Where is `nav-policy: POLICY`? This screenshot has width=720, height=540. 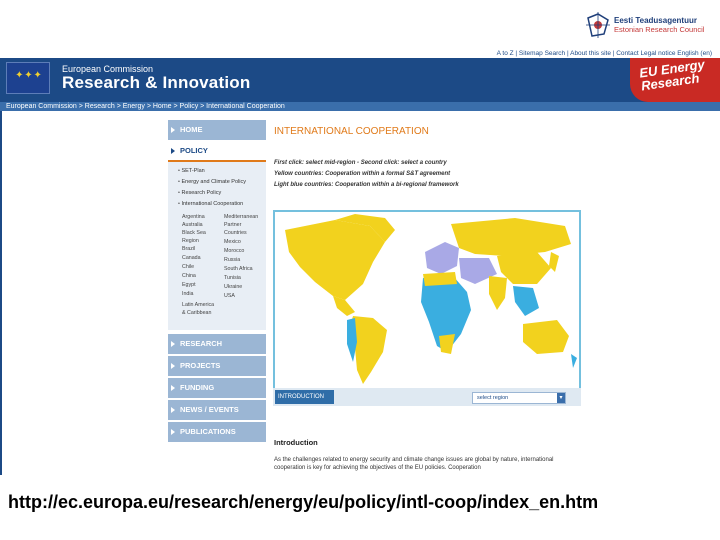
nav-policy: POLICY is located at coordinates (217, 152).